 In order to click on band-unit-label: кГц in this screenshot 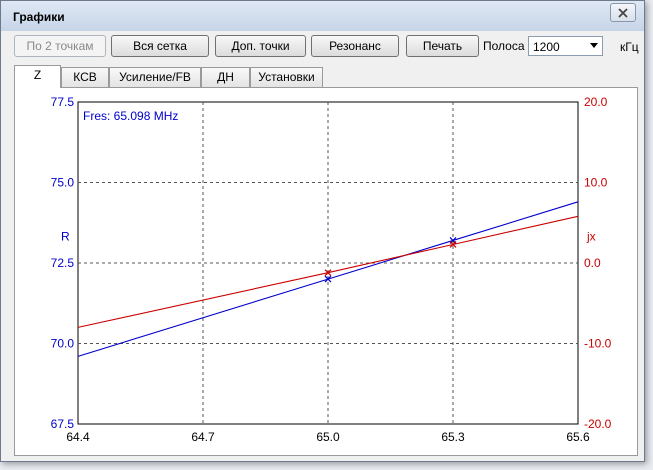, I will do `click(629, 47)`.